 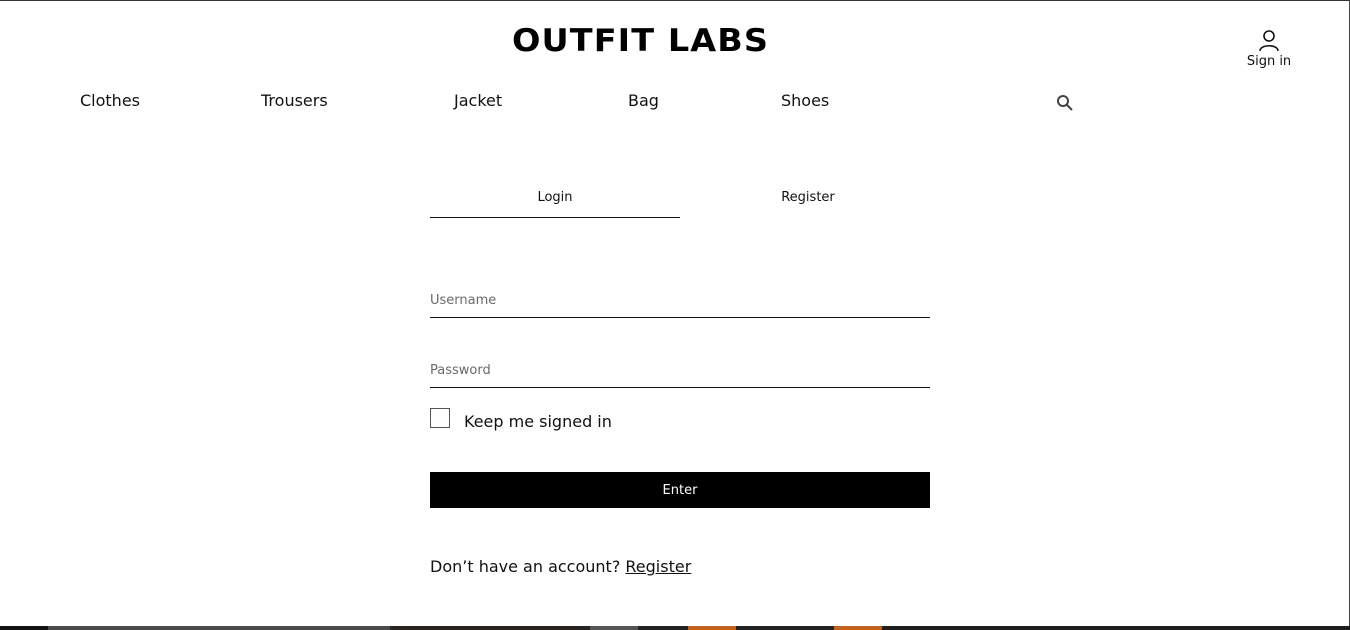 What do you see at coordinates (538, 421) in the screenshot?
I see `keep-signed-in-label: Keep me signed in` at bounding box center [538, 421].